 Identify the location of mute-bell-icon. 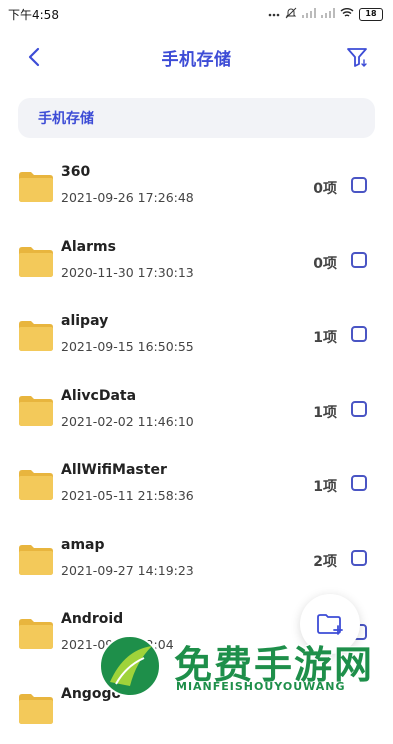
(291, 14).